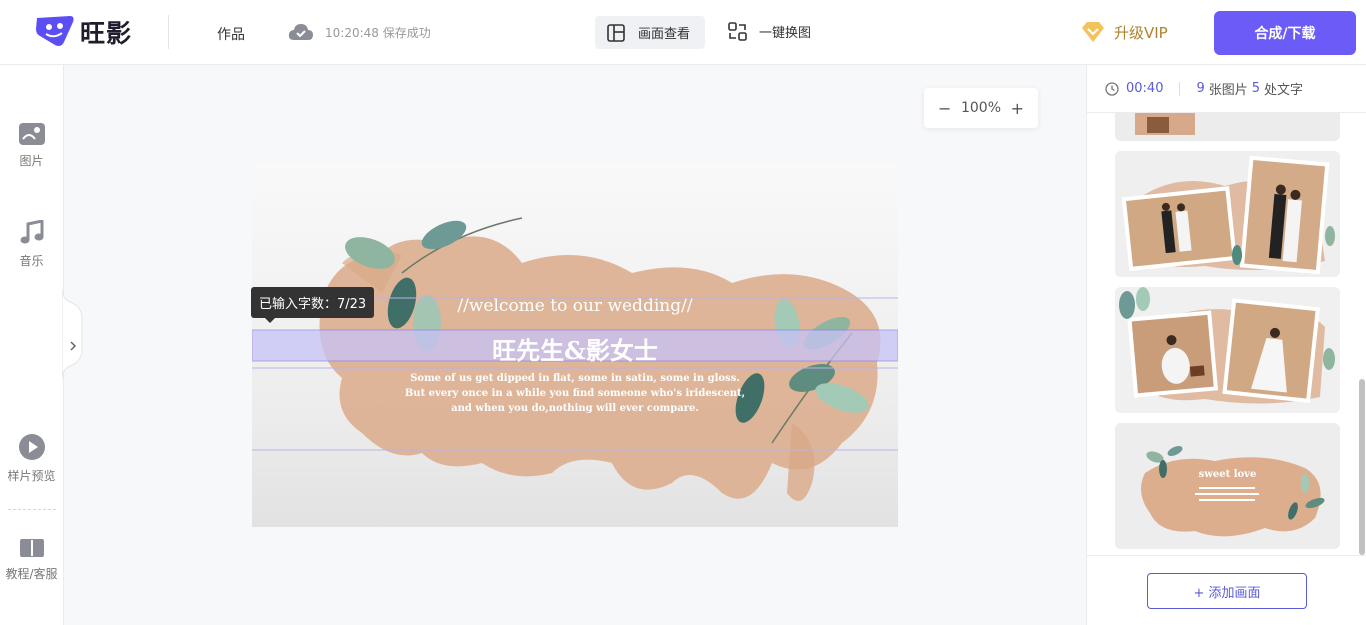  I want to click on view-screen-label: 画面查看, so click(664, 32).